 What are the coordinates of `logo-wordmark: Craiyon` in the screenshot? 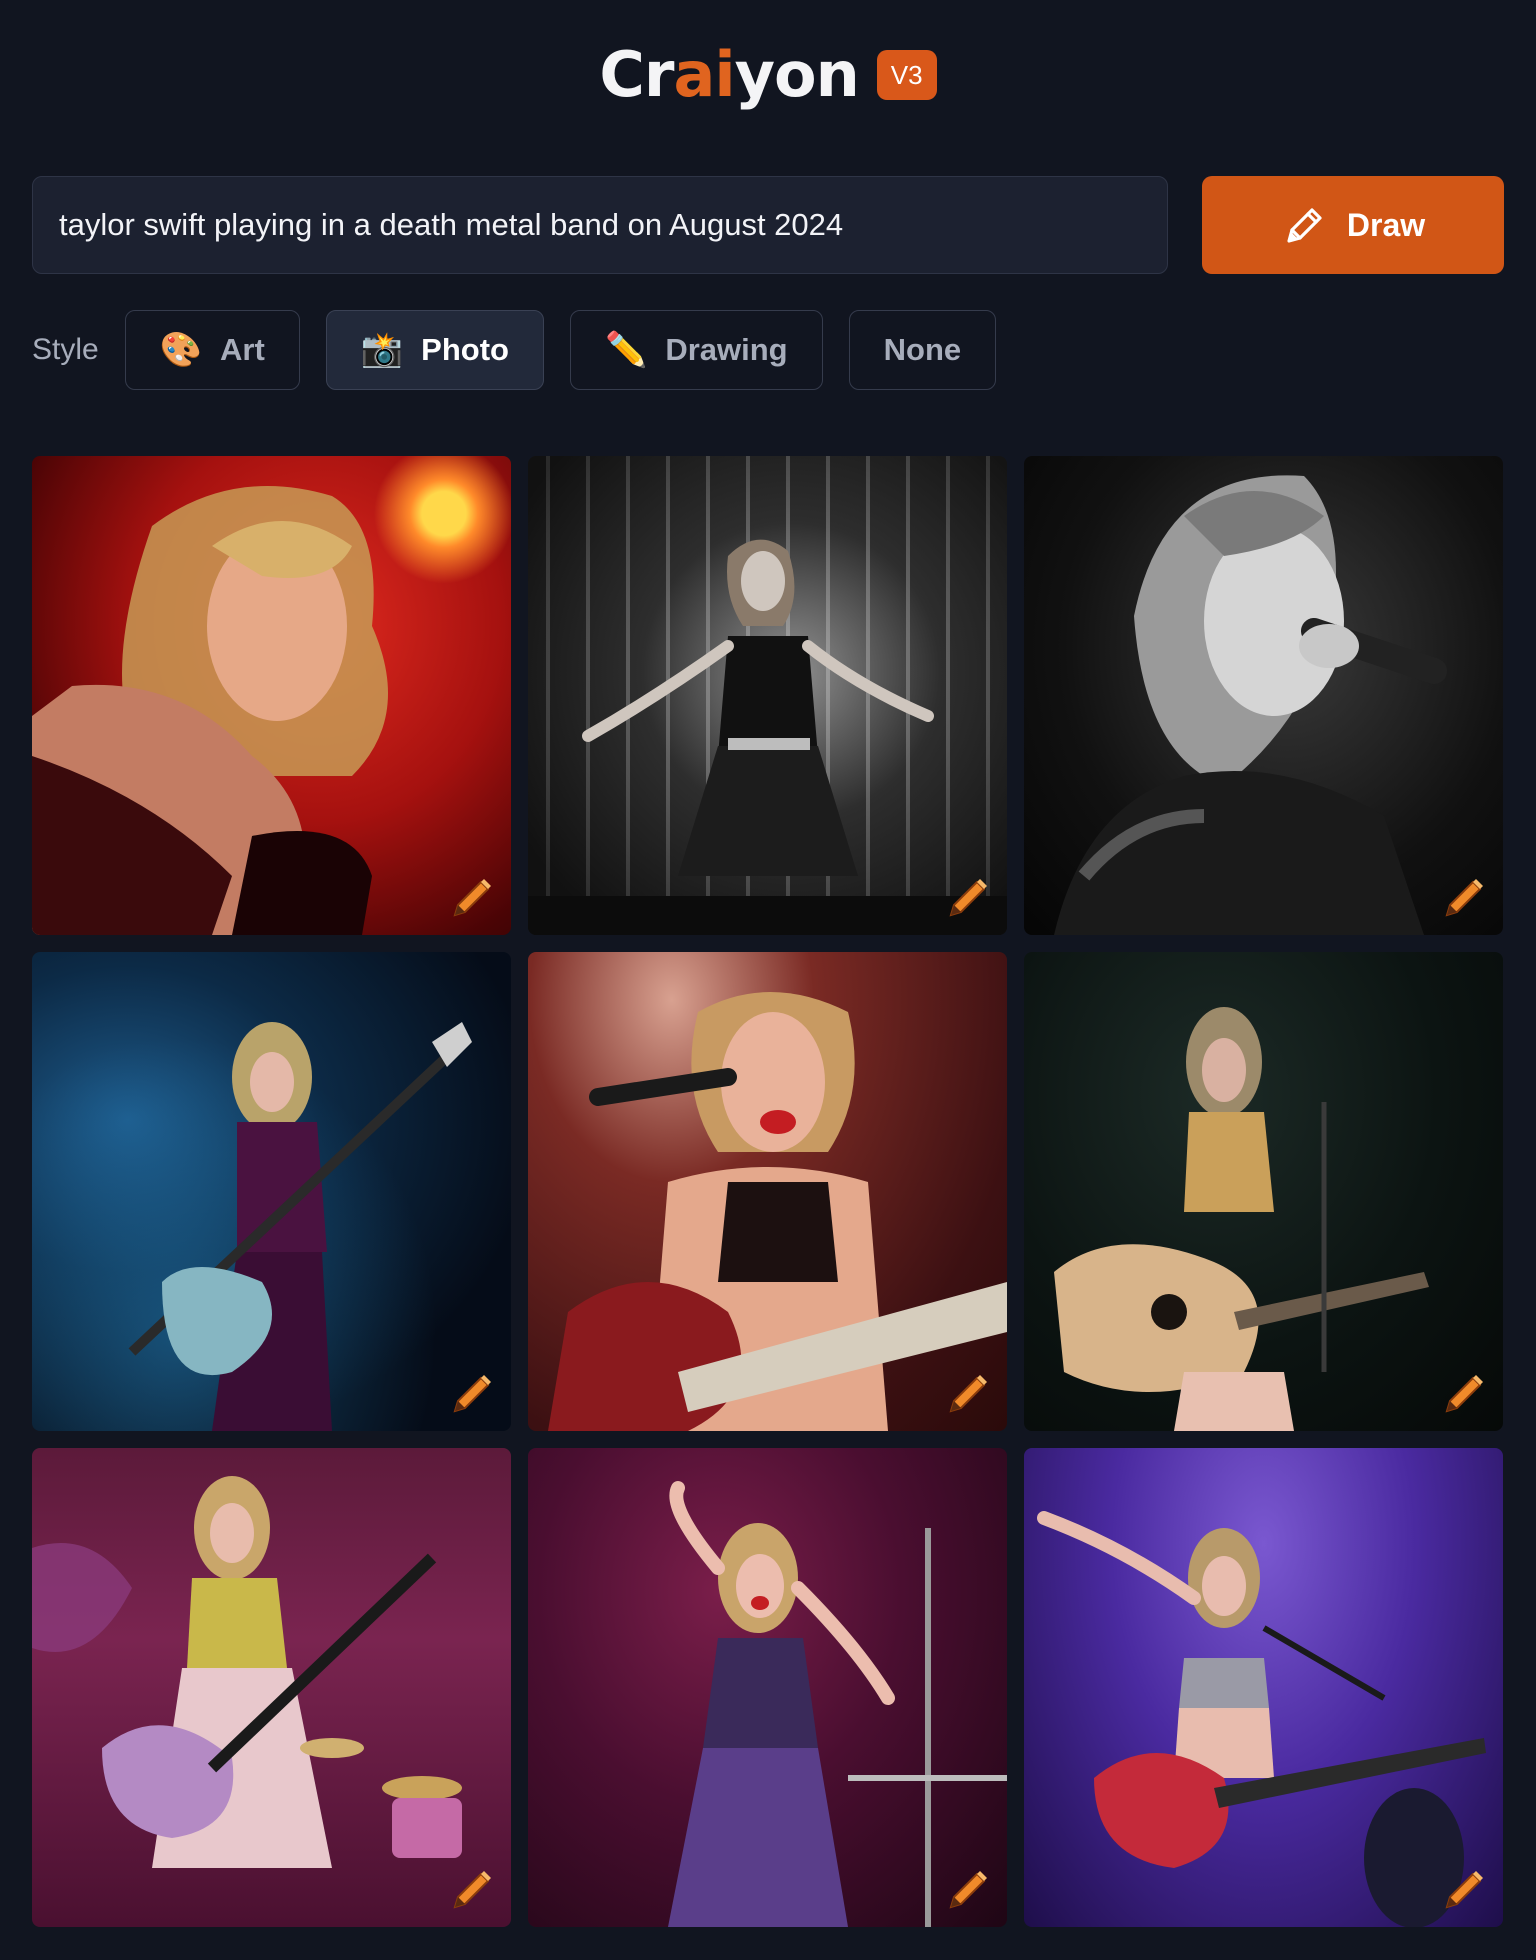 It's located at (729, 74).